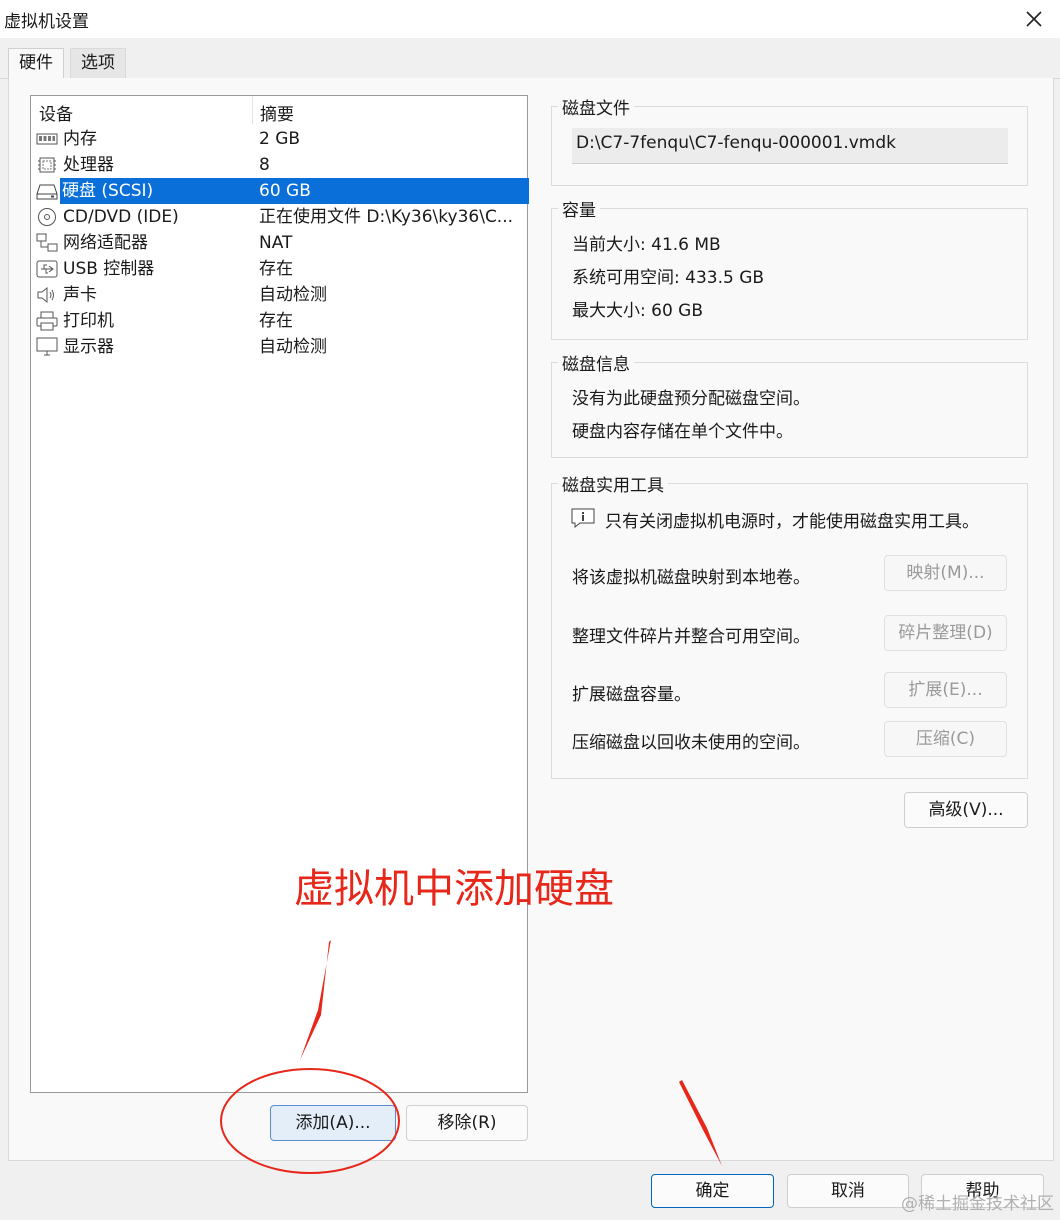 The image size is (1060, 1220). What do you see at coordinates (109, 269) in the screenshot?
I see `device-name: USB 控制器` at bounding box center [109, 269].